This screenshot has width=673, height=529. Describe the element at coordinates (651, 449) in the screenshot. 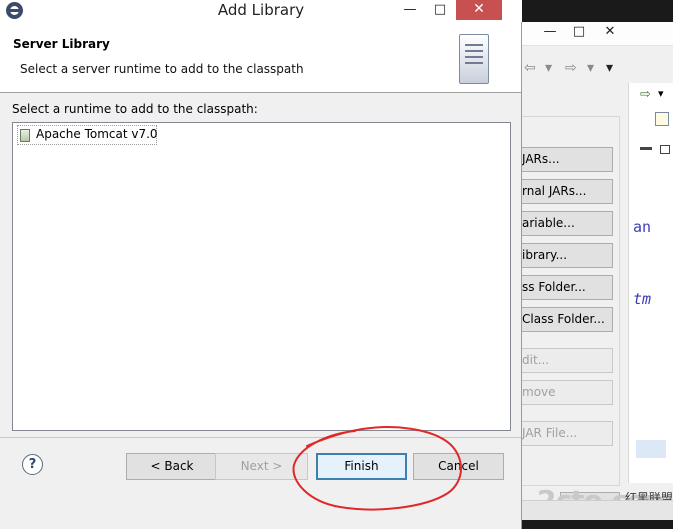

I see `selected-line-highlight` at that location.